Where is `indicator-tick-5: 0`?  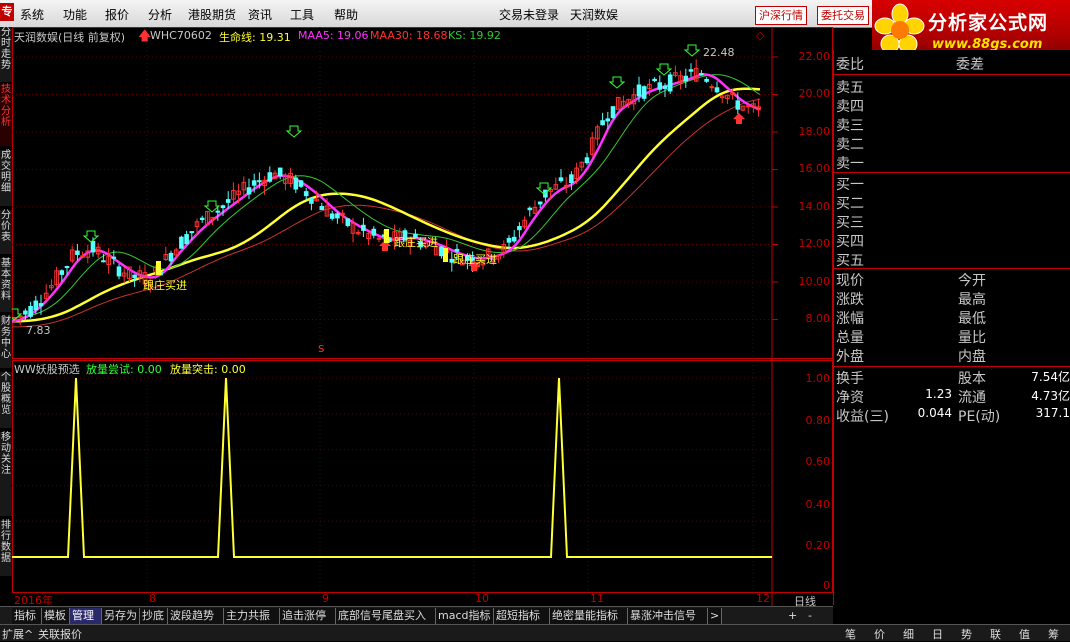
indicator-tick-5: 0 is located at coordinates (826, 585).